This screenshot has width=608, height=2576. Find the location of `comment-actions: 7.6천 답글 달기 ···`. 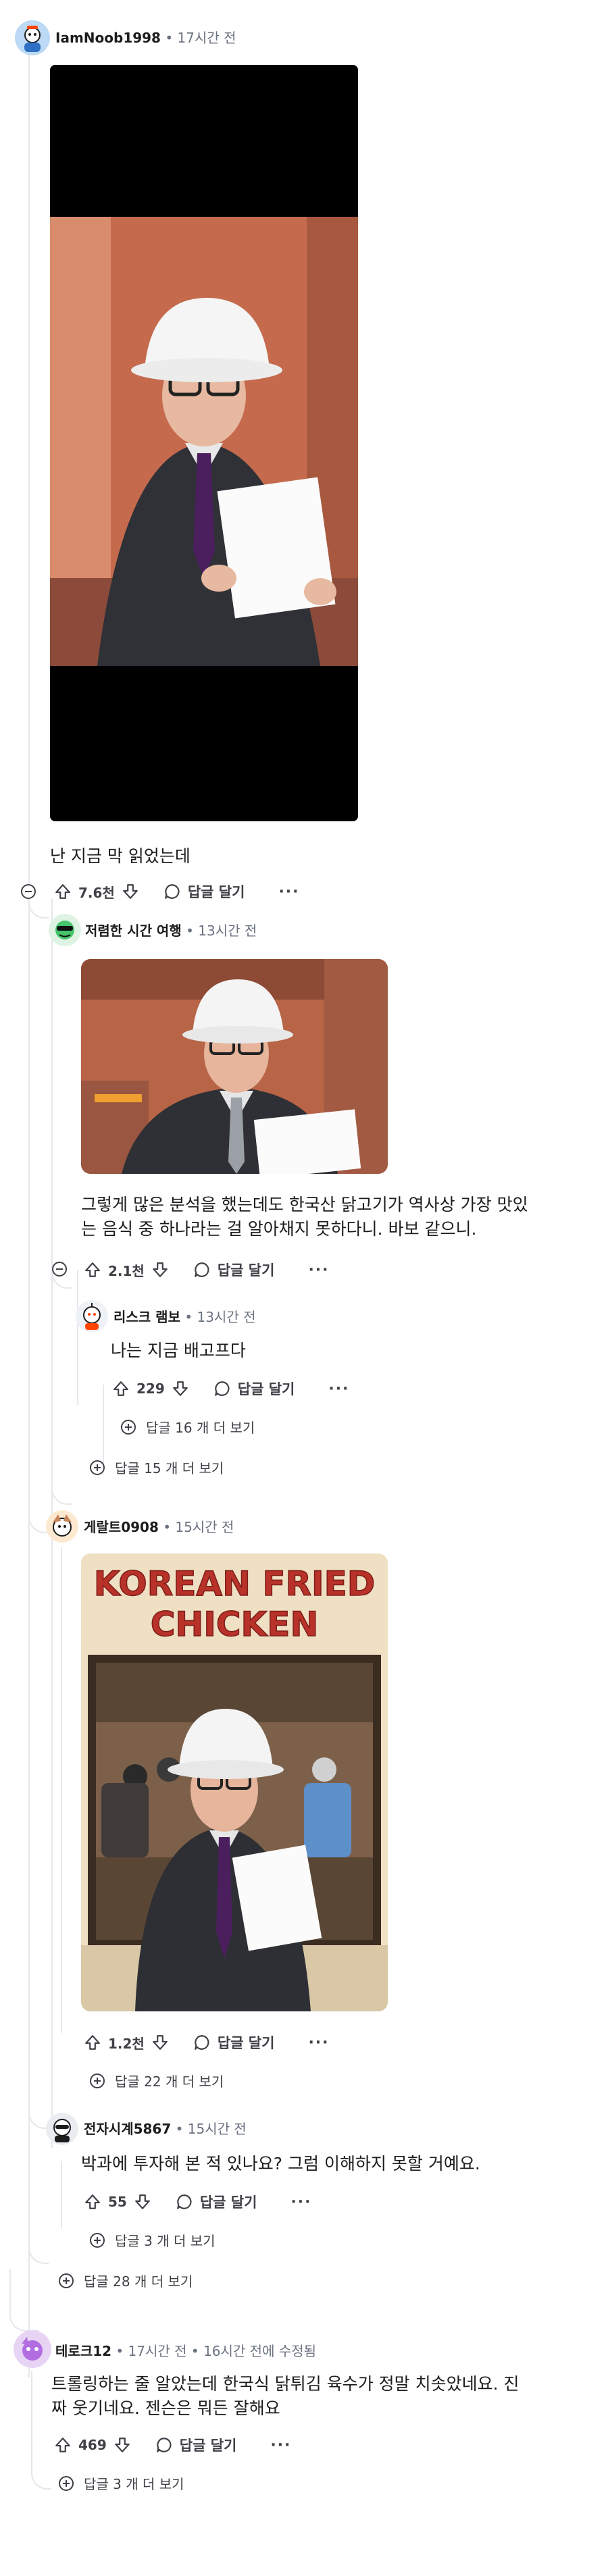

comment-actions: 7.6천 답글 달기 ··· is located at coordinates (177, 892).